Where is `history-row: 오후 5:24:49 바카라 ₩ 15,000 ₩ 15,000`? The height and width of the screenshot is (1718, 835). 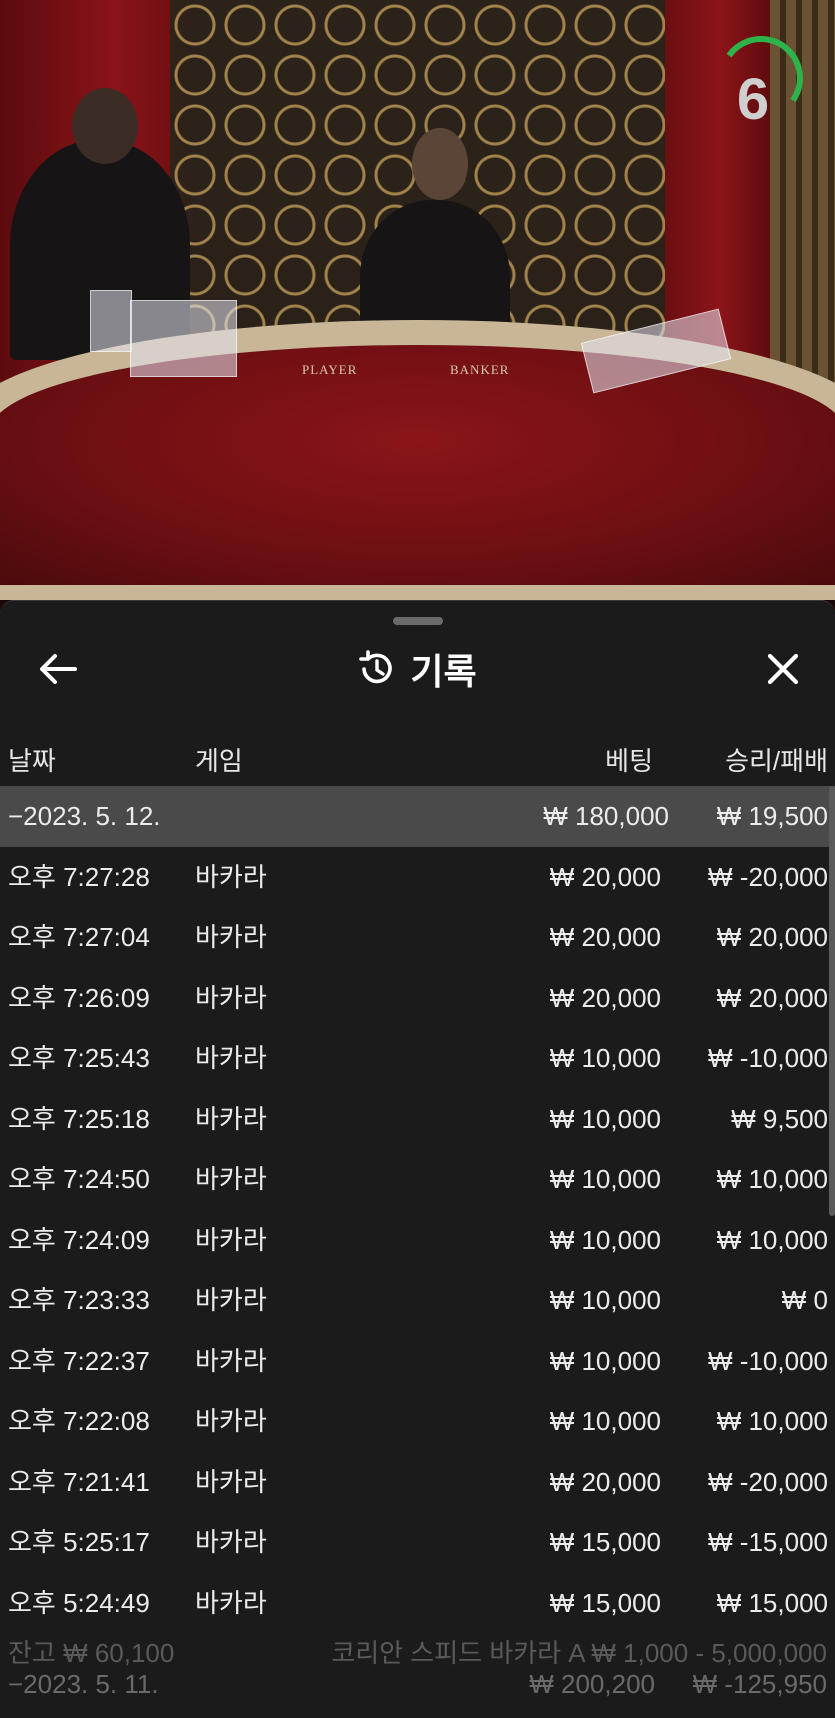 history-row: 오후 5:24:49 바카라 ₩ 15,000 ₩ 15,000 is located at coordinates (417, 1603).